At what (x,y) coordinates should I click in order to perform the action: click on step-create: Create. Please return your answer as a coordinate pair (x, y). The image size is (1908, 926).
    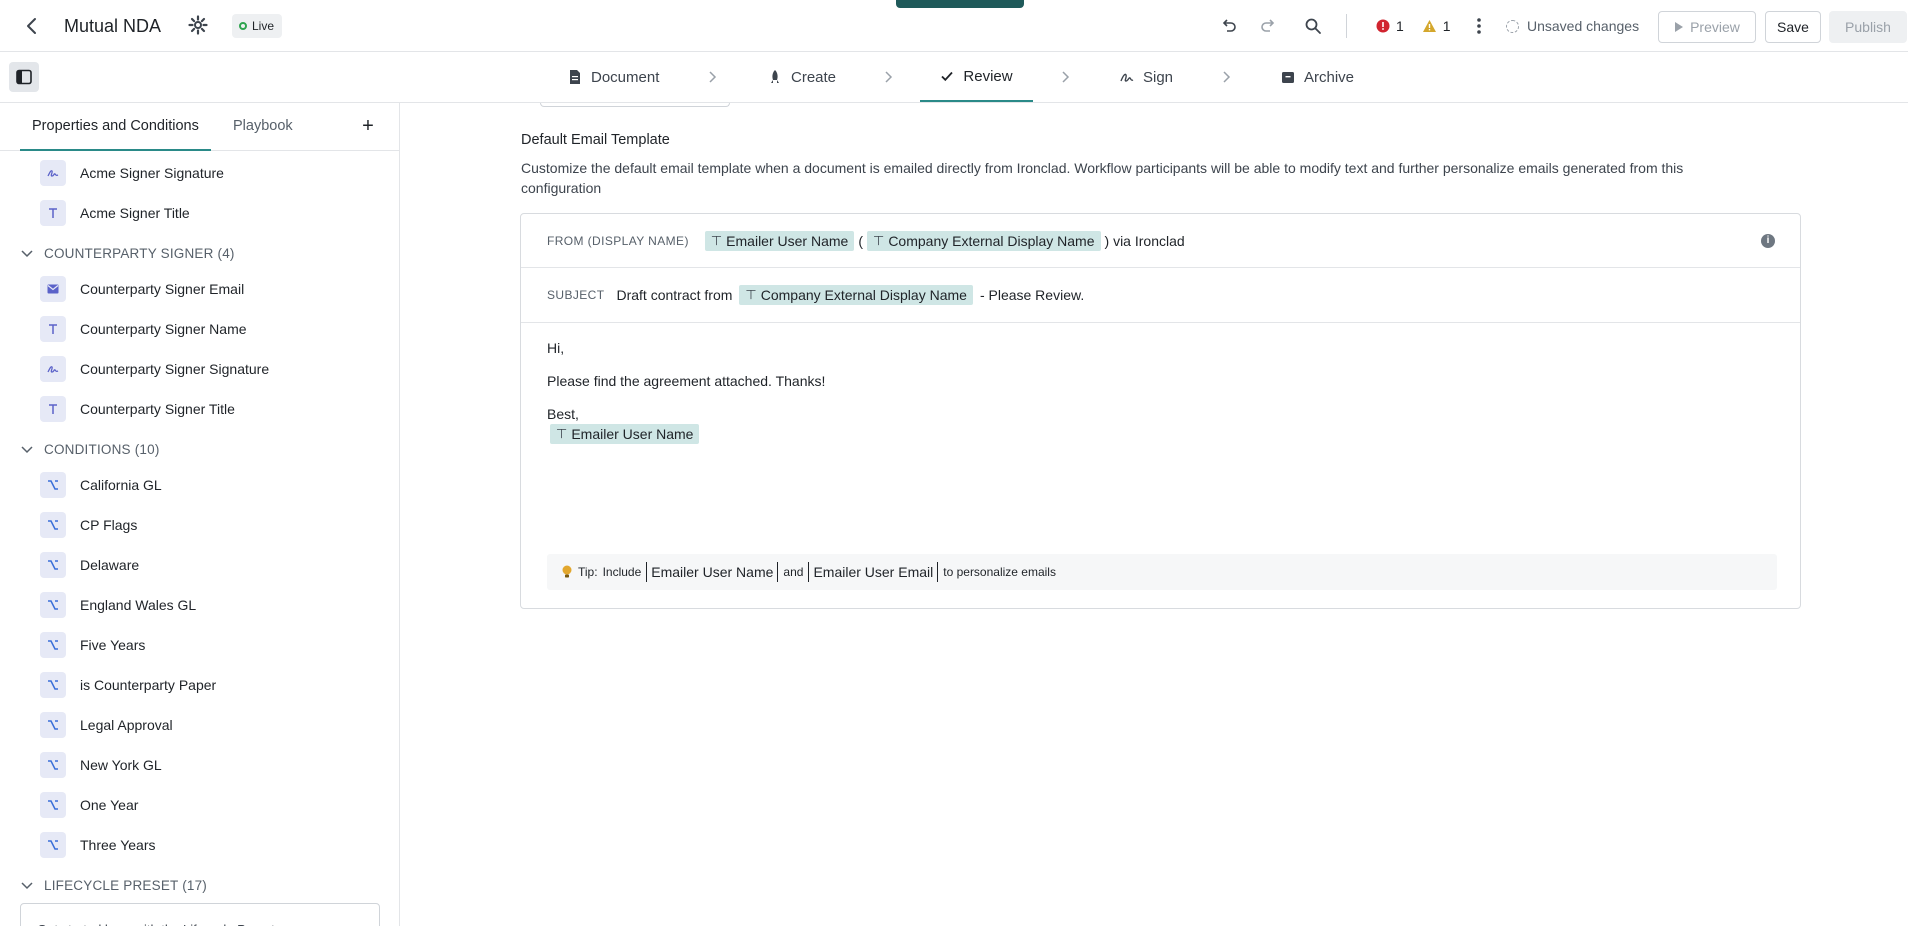
    Looking at the image, I should click on (802, 77).